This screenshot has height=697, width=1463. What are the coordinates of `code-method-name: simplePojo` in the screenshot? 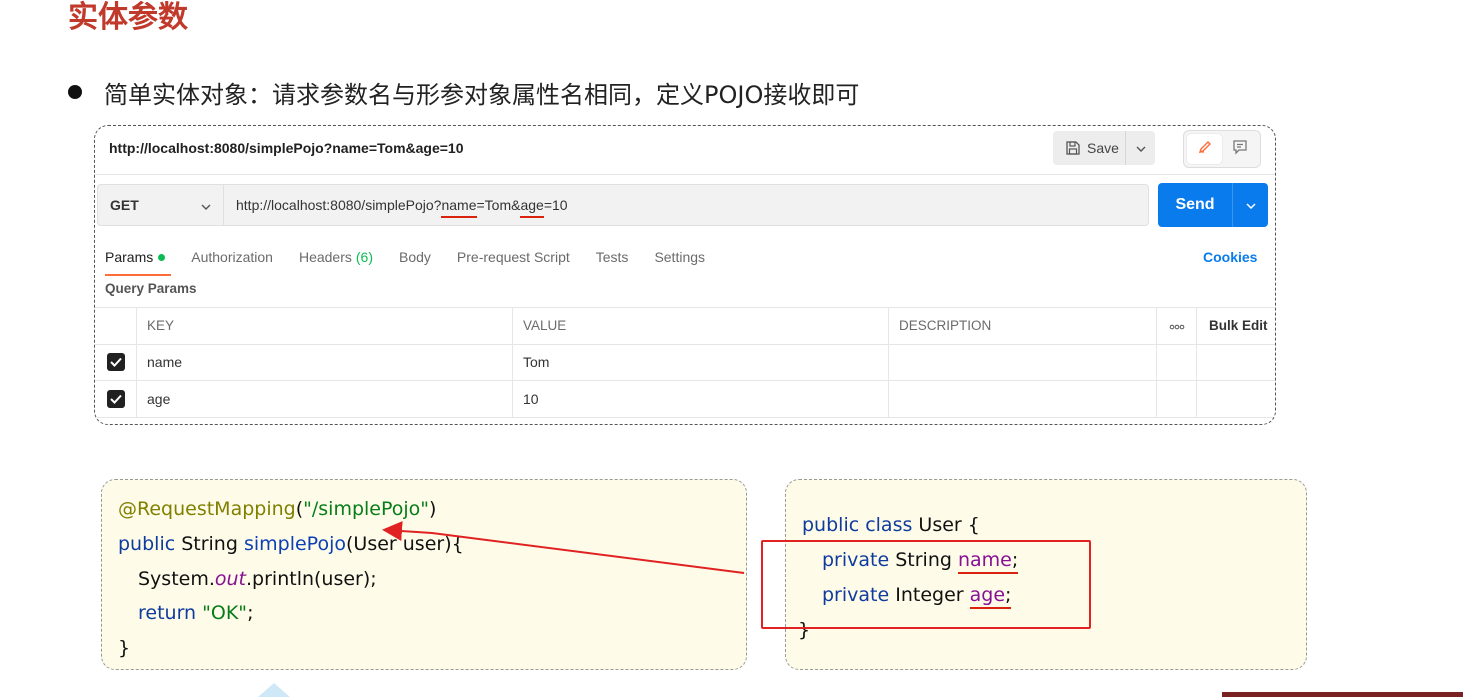 It's located at (294, 544).